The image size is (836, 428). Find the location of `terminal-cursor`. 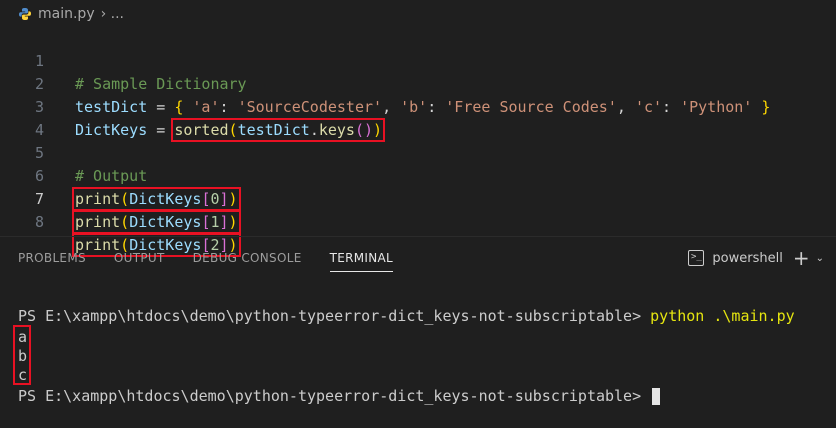

terminal-cursor is located at coordinates (656, 396).